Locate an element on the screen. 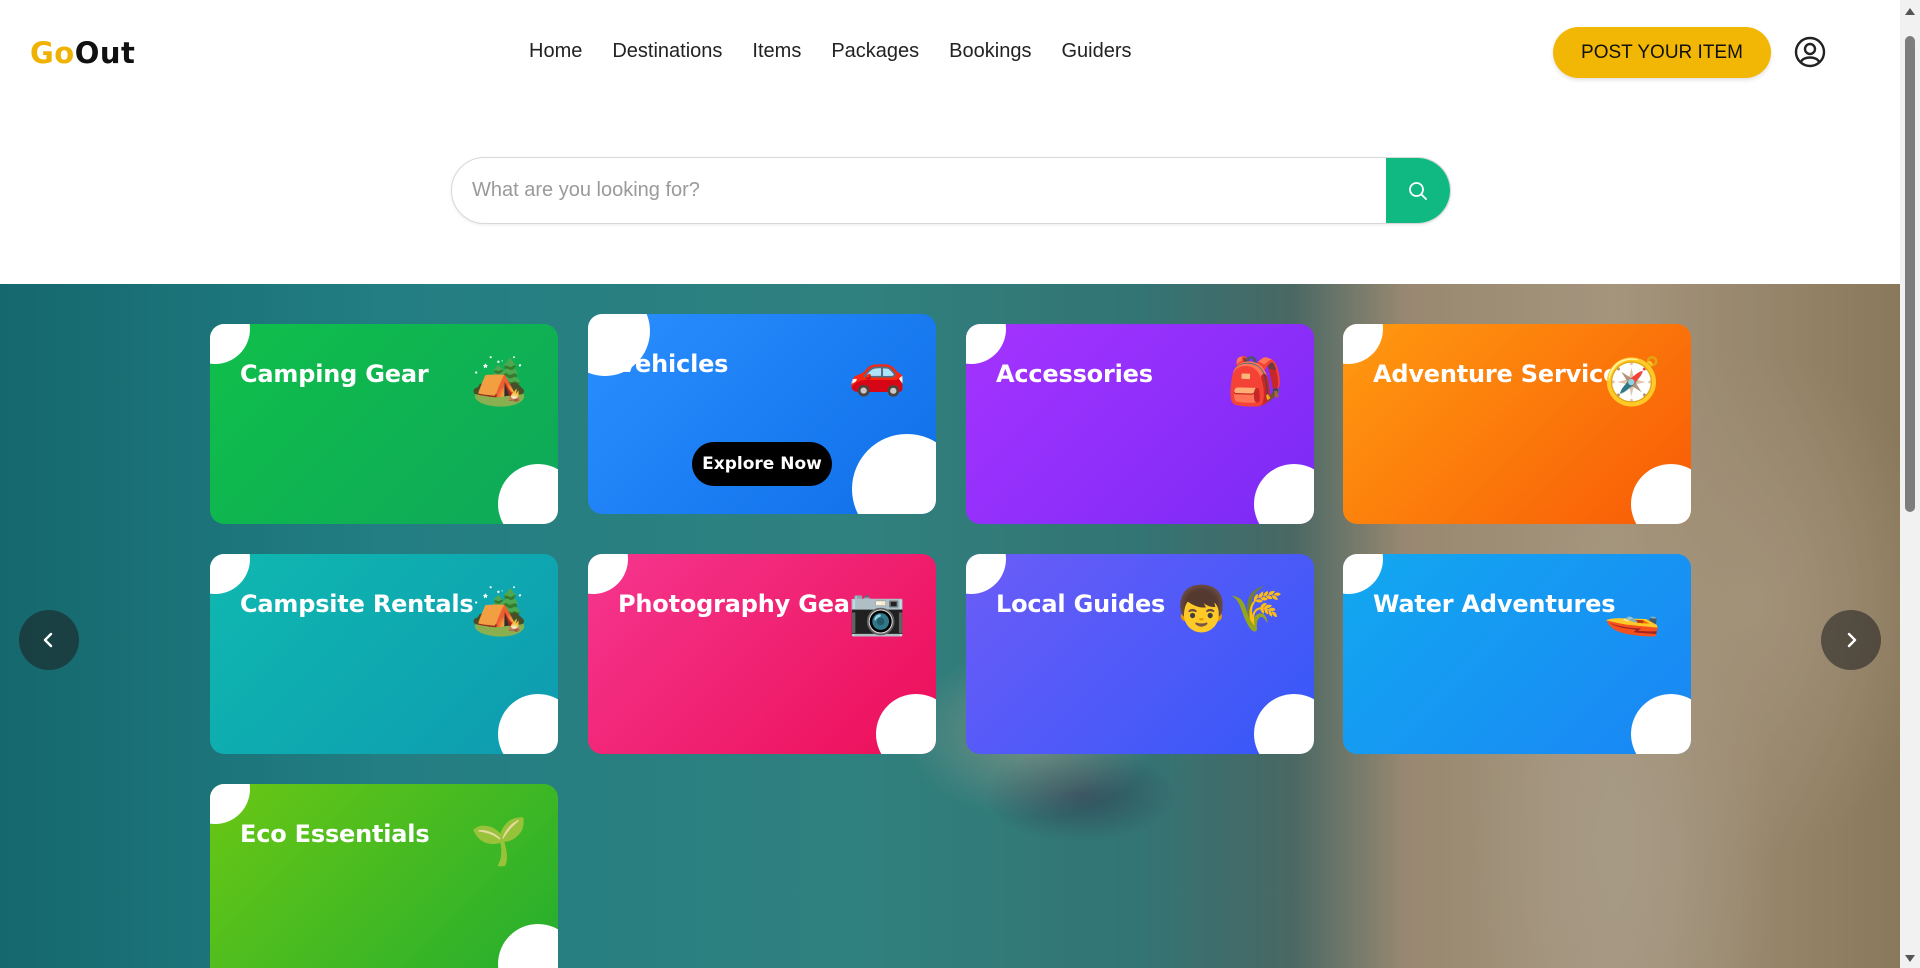 The image size is (1920, 968). card-title: Camping Gear is located at coordinates (334, 374).